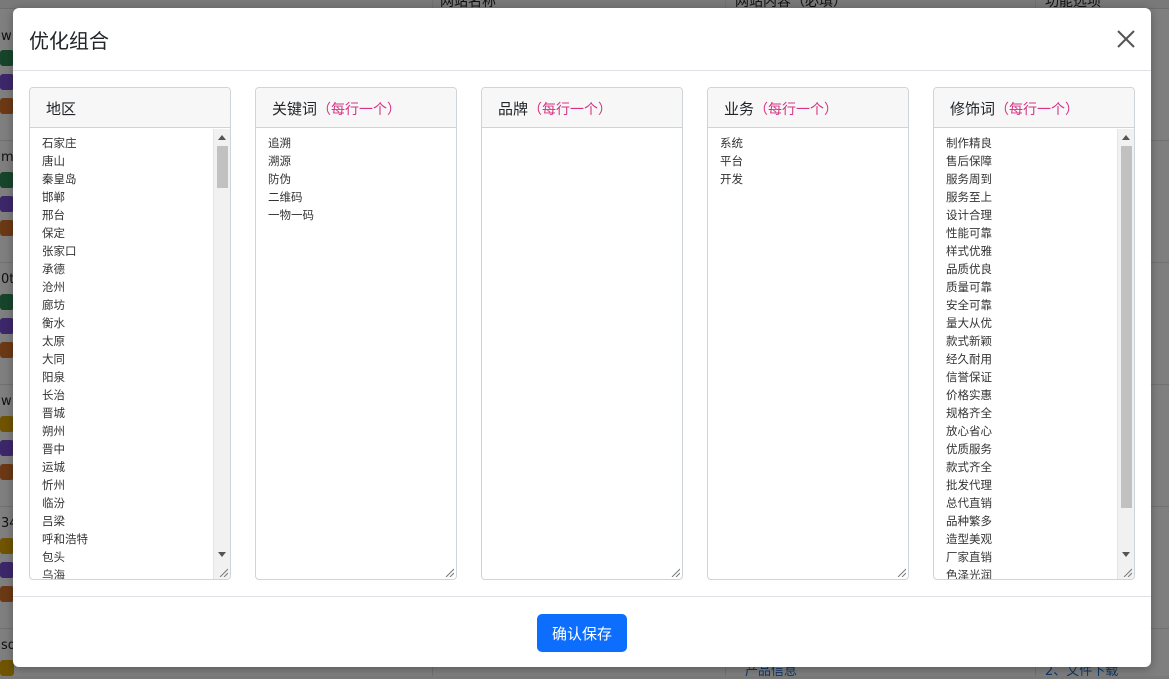 The width and height of the screenshot is (1169, 679). What do you see at coordinates (969, 269) in the screenshot?
I see `list-item: 品质优良` at bounding box center [969, 269].